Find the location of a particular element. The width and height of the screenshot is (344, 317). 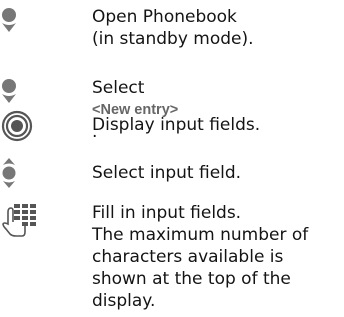

step-text: Select input field. is located at coordinates (218, 173).